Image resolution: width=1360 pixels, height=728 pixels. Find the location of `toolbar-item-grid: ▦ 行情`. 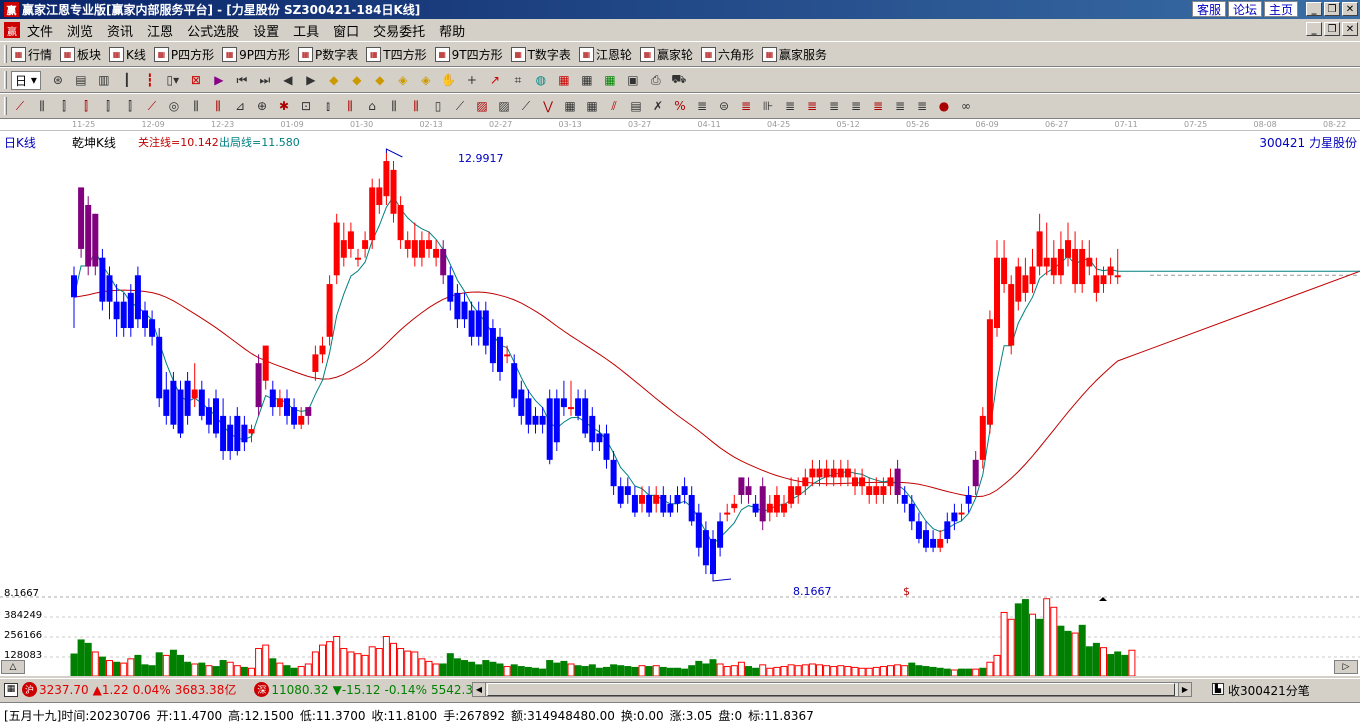

toolbar-item-grid: ▦ 行情 is located at coordinates (31, 54).